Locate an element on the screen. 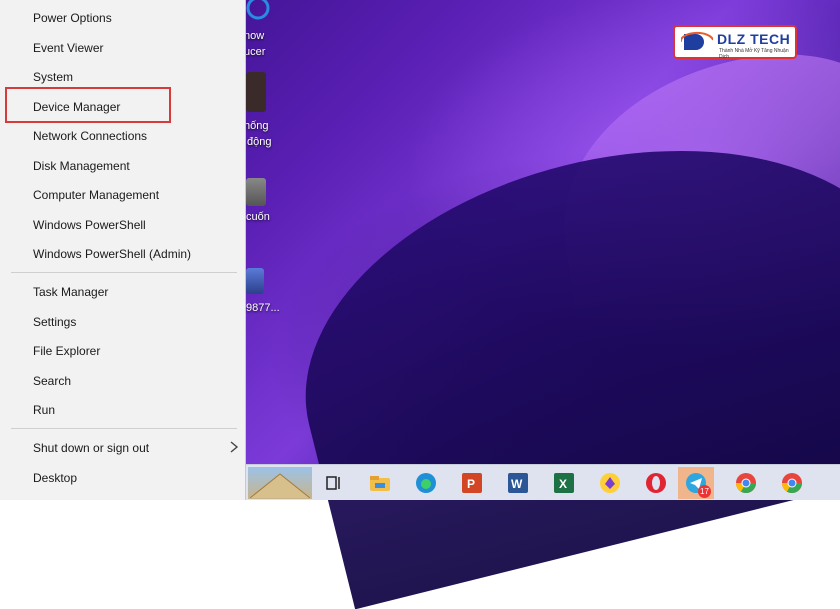  brave-button is located at coordinates (610, 483).